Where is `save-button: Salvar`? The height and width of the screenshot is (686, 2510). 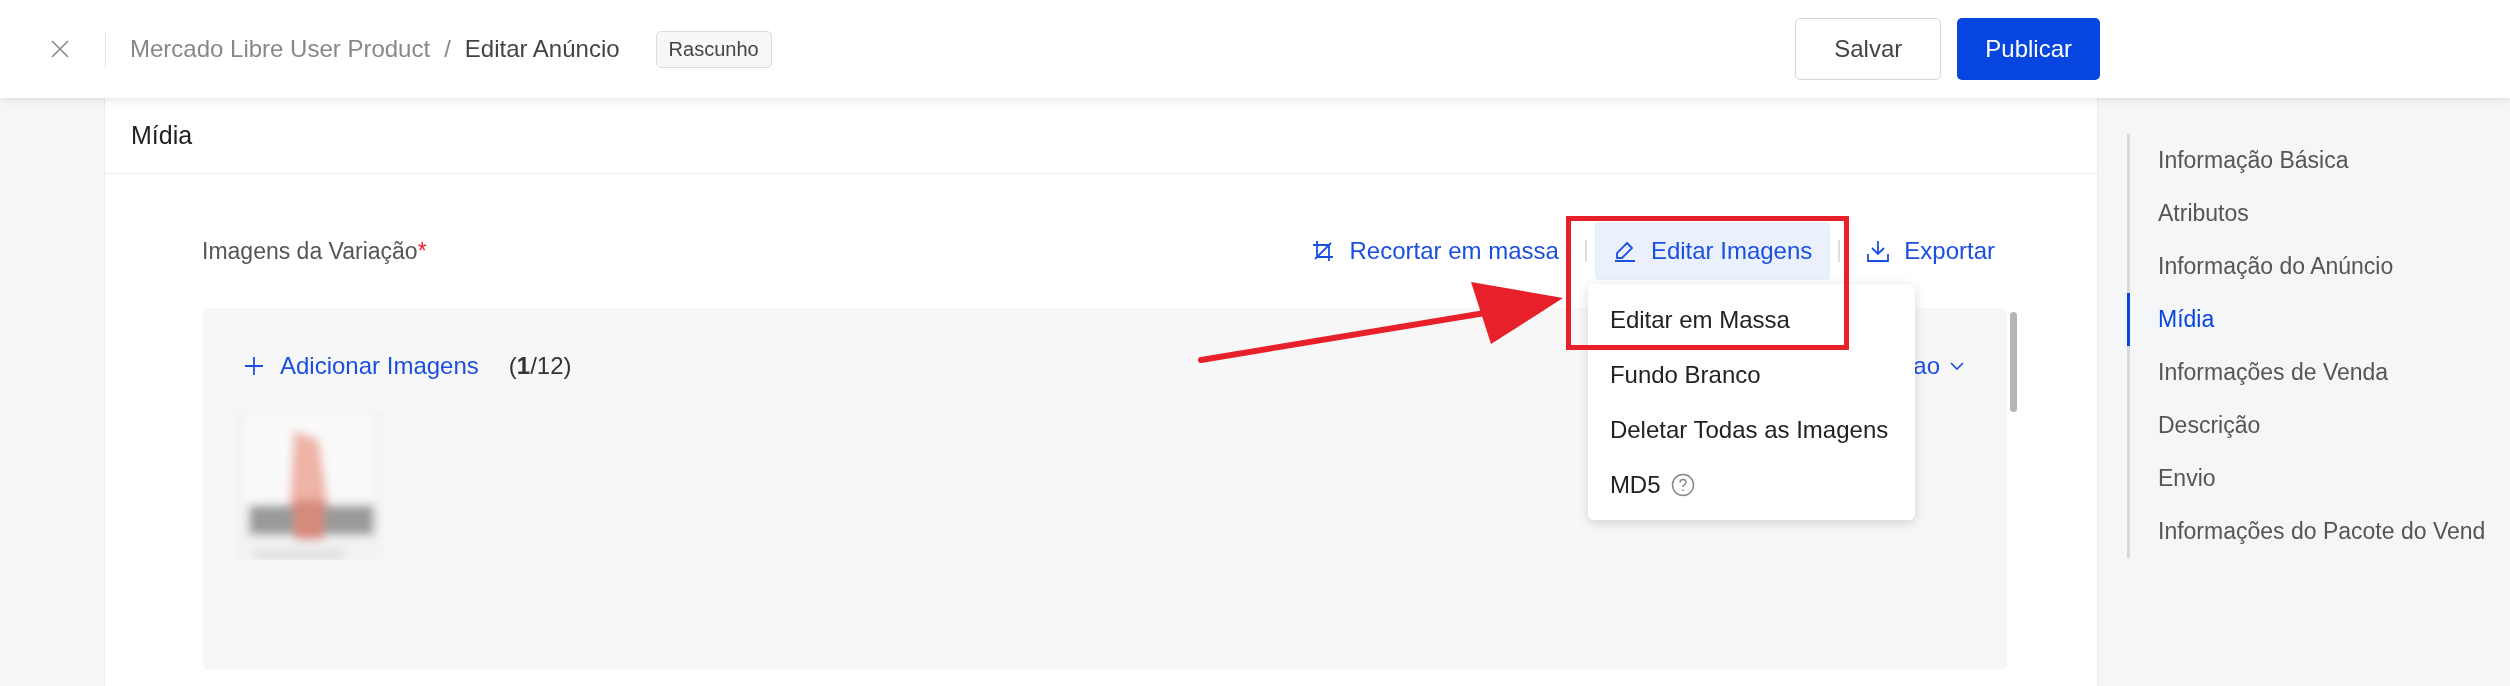
save-button: Salvar is located at coordinates (1868, 49).